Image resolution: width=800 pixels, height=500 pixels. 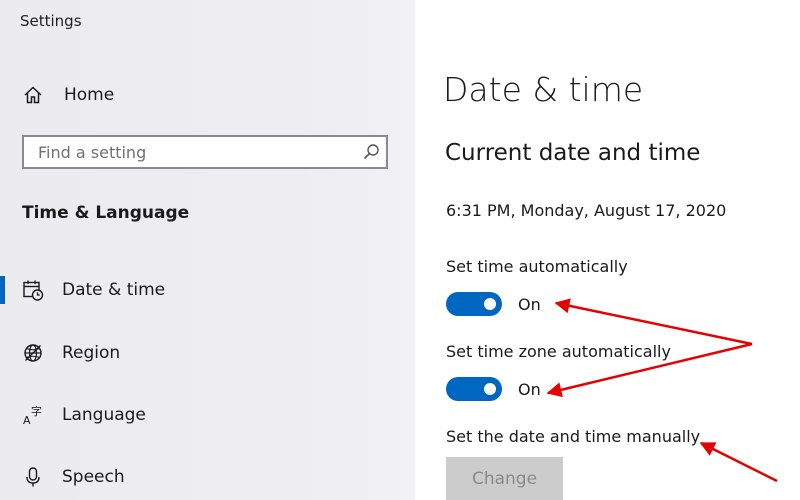 I want to click on section-heading: Time & Language, so click(x=106, y=213).